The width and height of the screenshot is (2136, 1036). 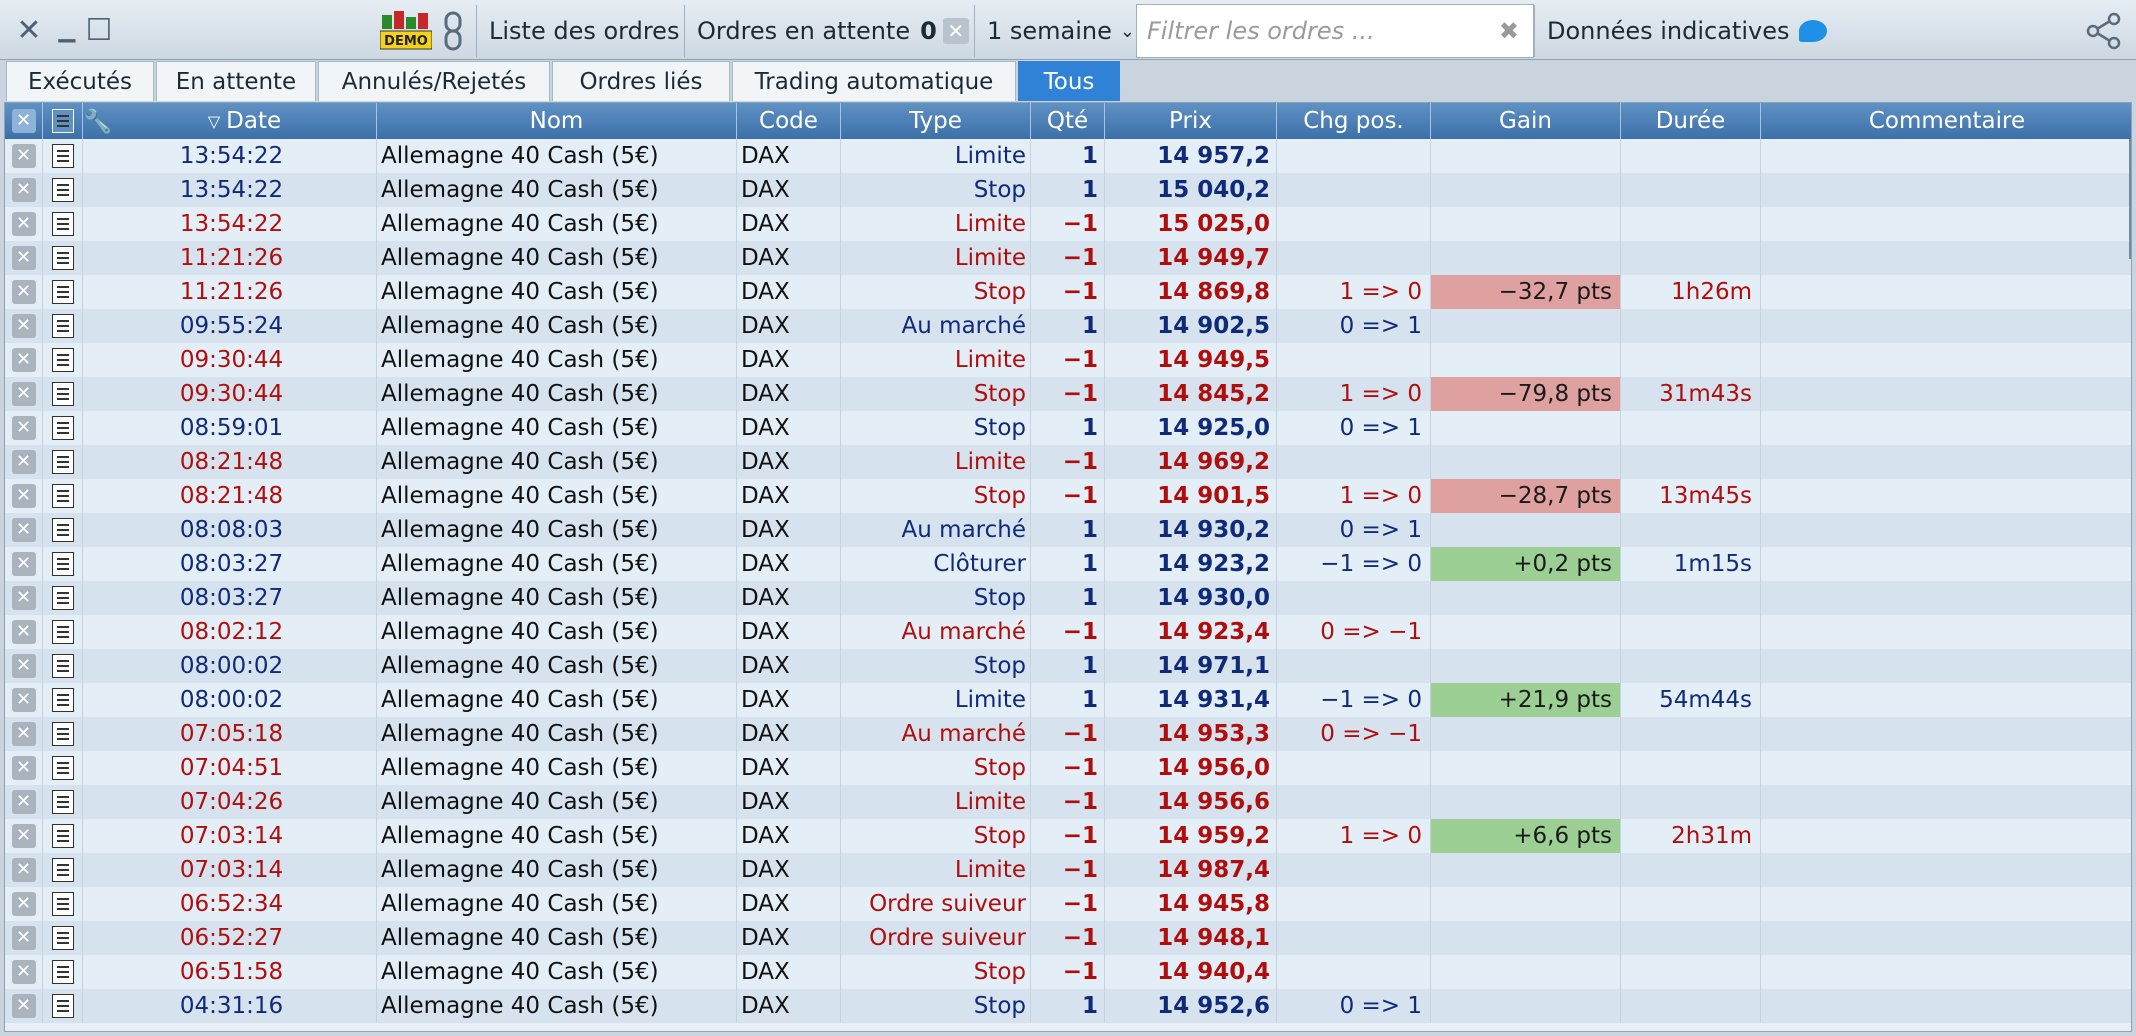 I want to click on column-type: Type, so click(x=936, y=121).